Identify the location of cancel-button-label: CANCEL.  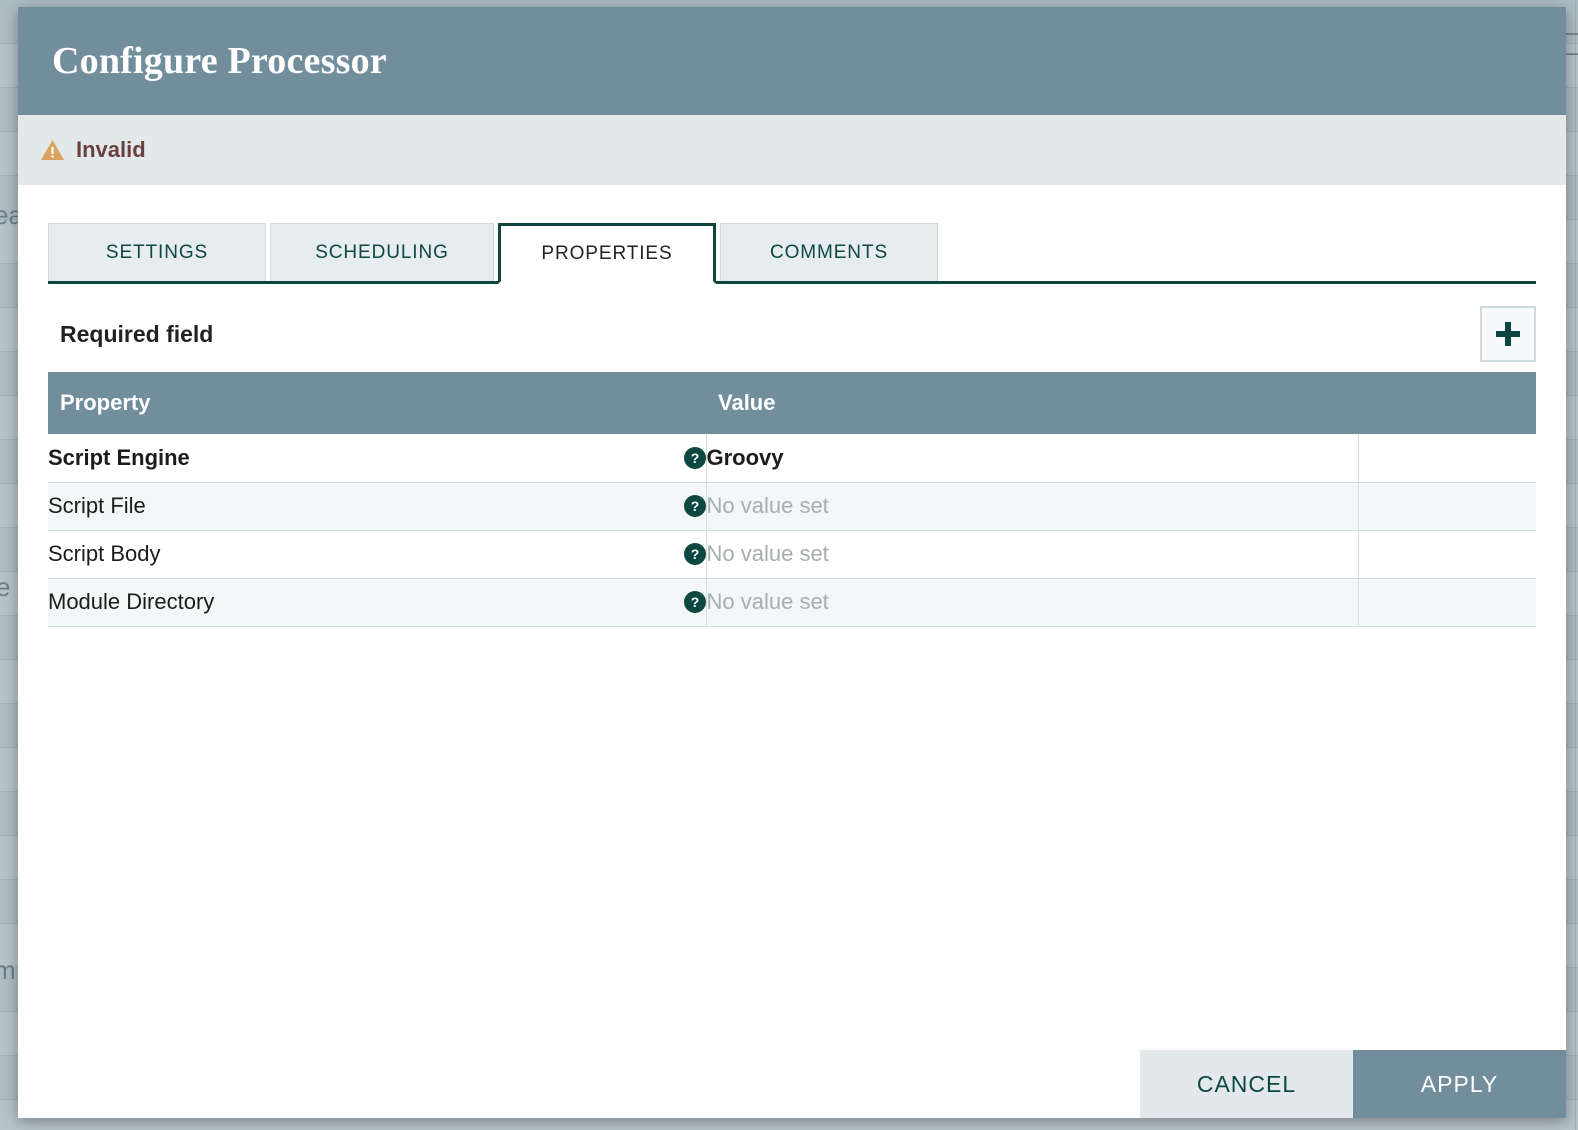
(1246, 1083).